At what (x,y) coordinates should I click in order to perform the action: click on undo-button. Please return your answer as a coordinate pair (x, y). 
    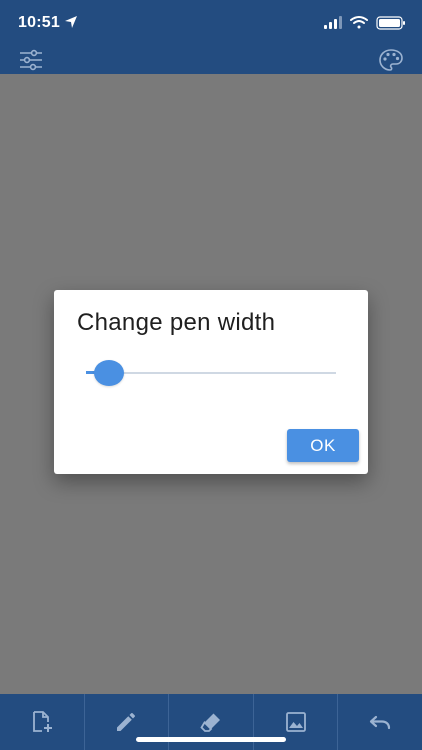
    Looking at the image, I should click on (380, 722).